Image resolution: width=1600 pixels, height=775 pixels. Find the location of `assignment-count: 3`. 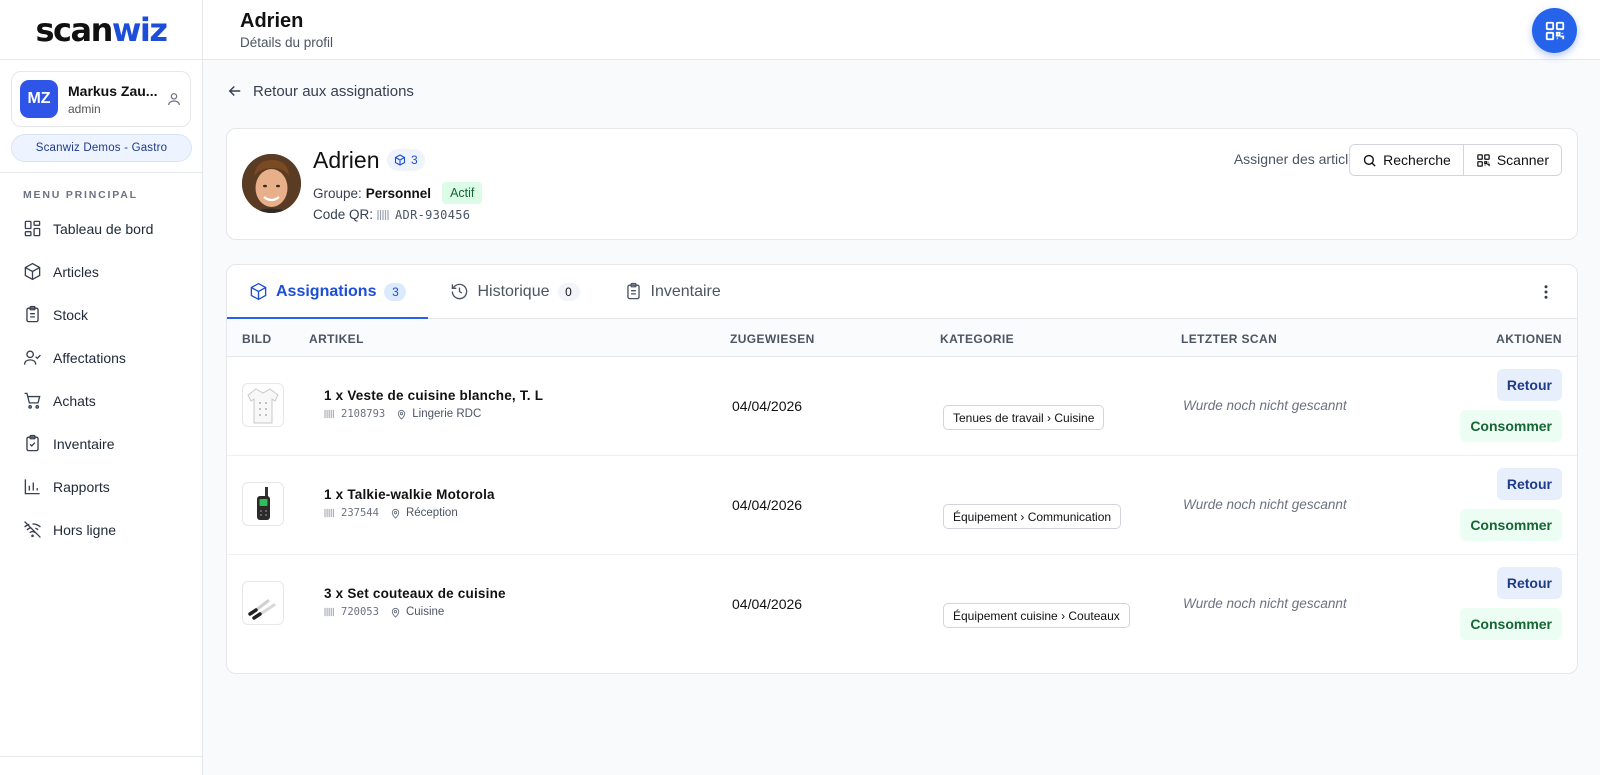

assignment-count: 3 is located at coordinates (414, 160).